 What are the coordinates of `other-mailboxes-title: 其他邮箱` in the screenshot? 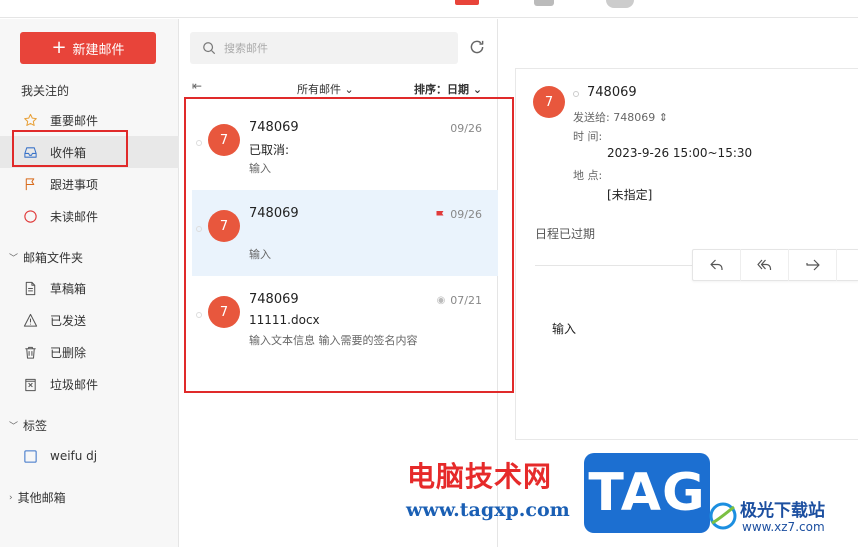 It's located at (41, 498).